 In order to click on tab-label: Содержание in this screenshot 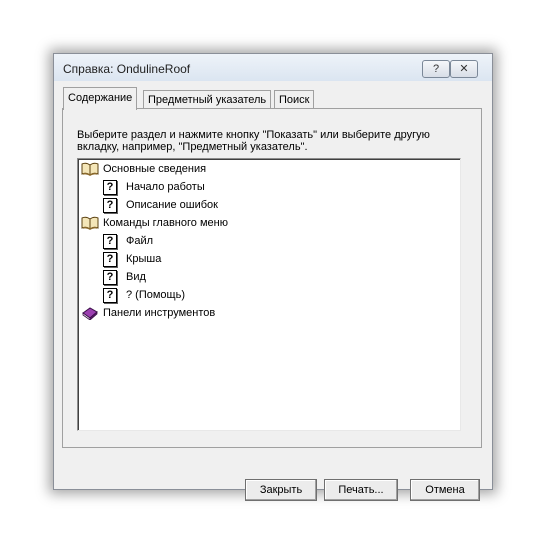, I will do `click(100, 98)`.